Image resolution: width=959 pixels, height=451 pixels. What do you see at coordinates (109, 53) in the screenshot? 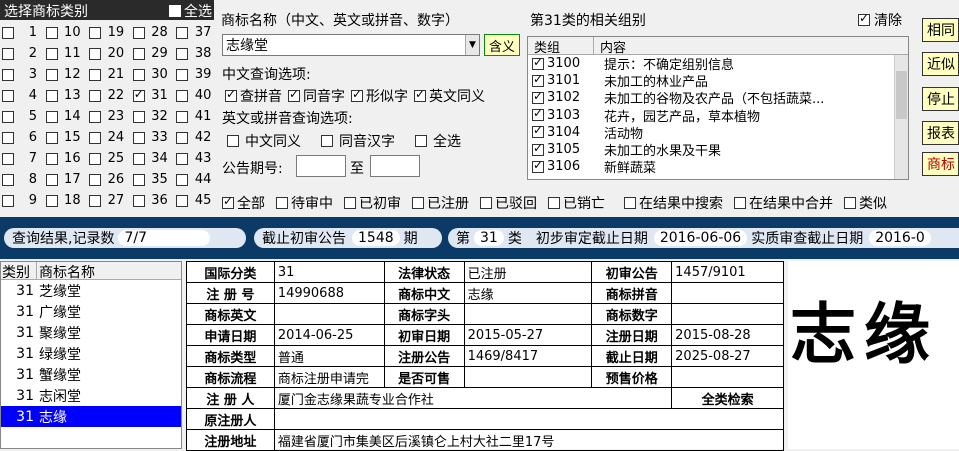
I see `class-checkbox-20: 20` at bounding box center [109, 53].